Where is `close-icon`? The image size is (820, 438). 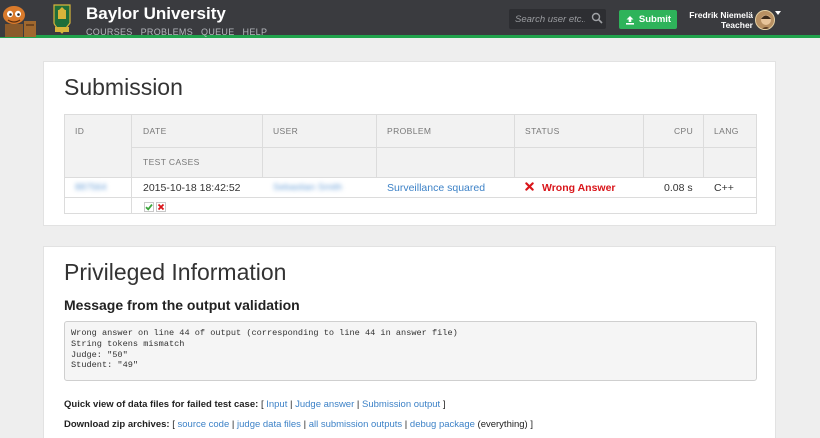 close-icon is located at coordinates (161, 207).